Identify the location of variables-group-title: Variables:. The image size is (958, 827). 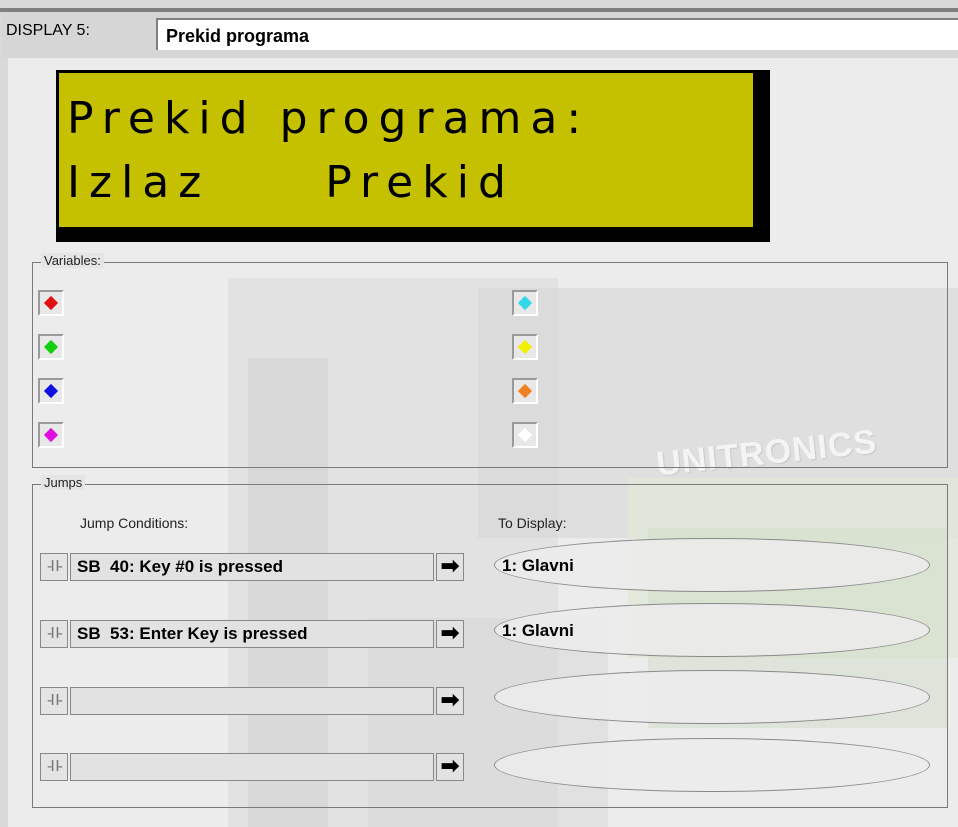
(72, 260).